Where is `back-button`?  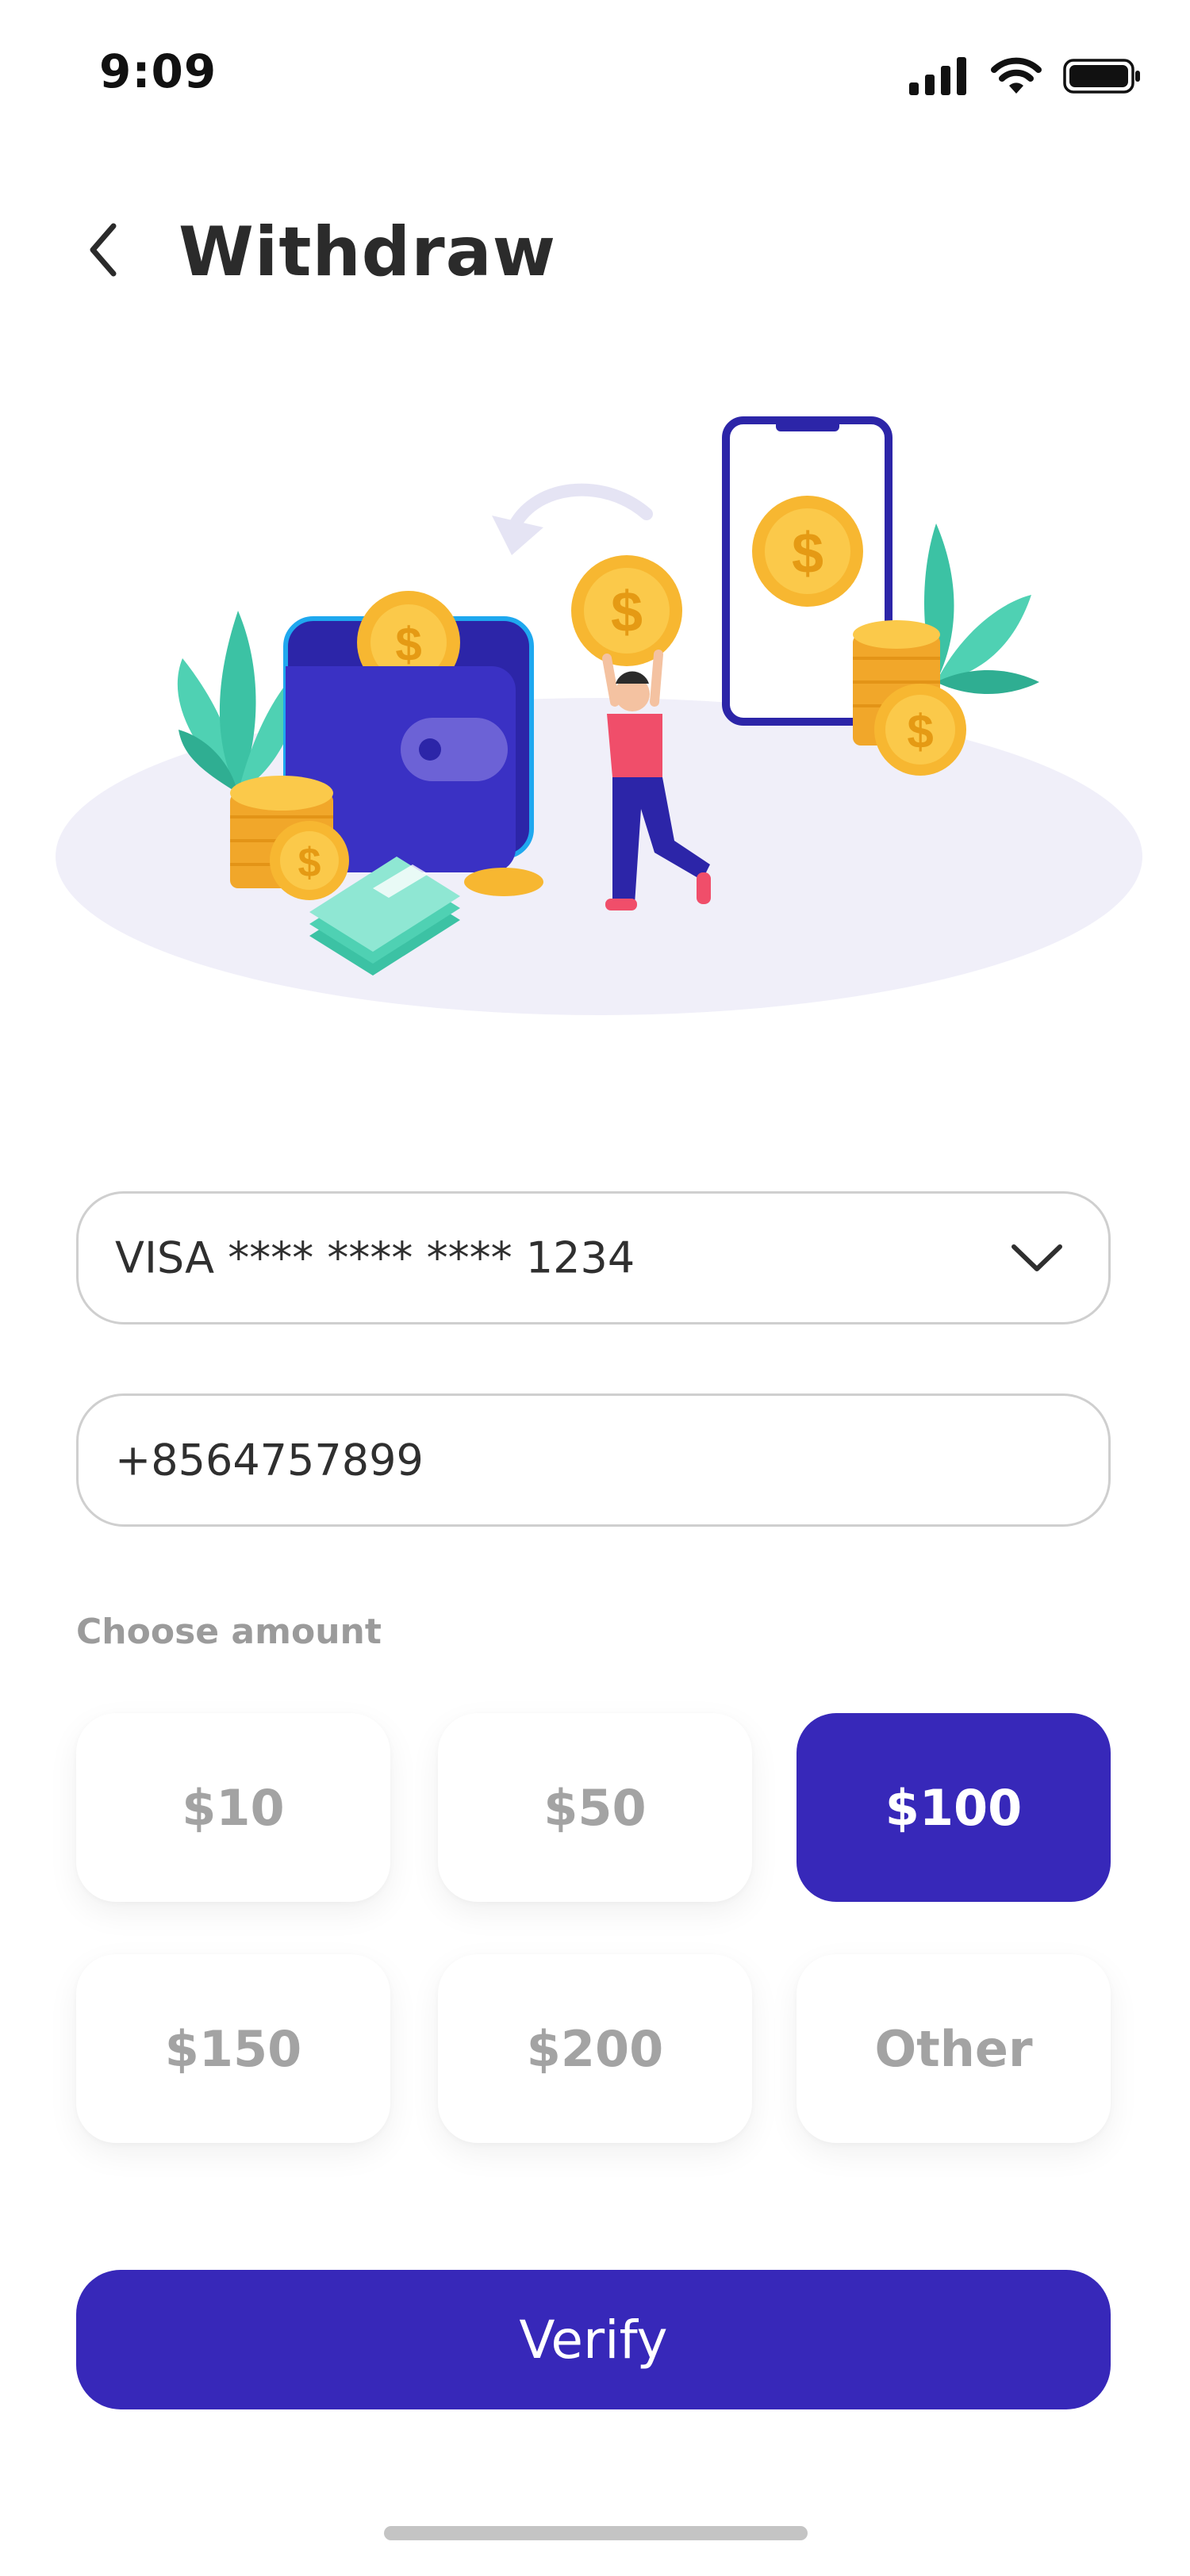
back-button is located at coordinates (103, 250).